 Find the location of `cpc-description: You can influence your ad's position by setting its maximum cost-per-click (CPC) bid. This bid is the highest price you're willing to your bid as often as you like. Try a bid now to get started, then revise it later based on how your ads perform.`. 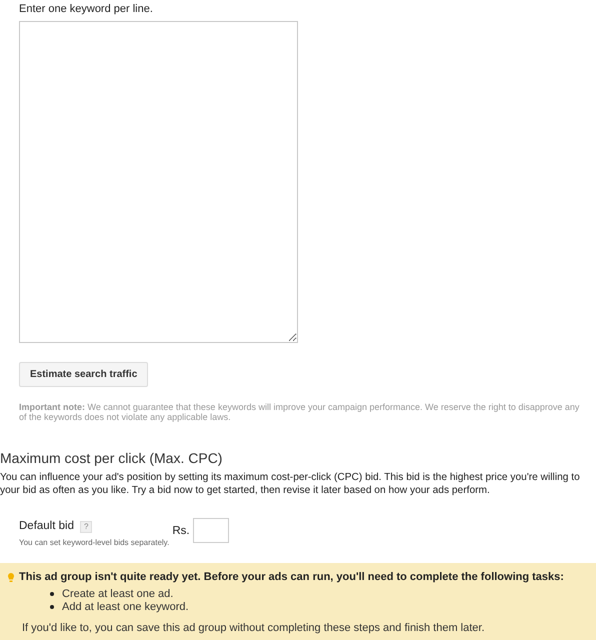

cpc-description: You can influence your ad's position by setting its maximum cost-per-click (CPC) bid. This bid is the highest price you're willing to your bid as often as you like. Try a bid now to get started, then revise it later based on how your ads perform. is located at coordinates (290, 484).